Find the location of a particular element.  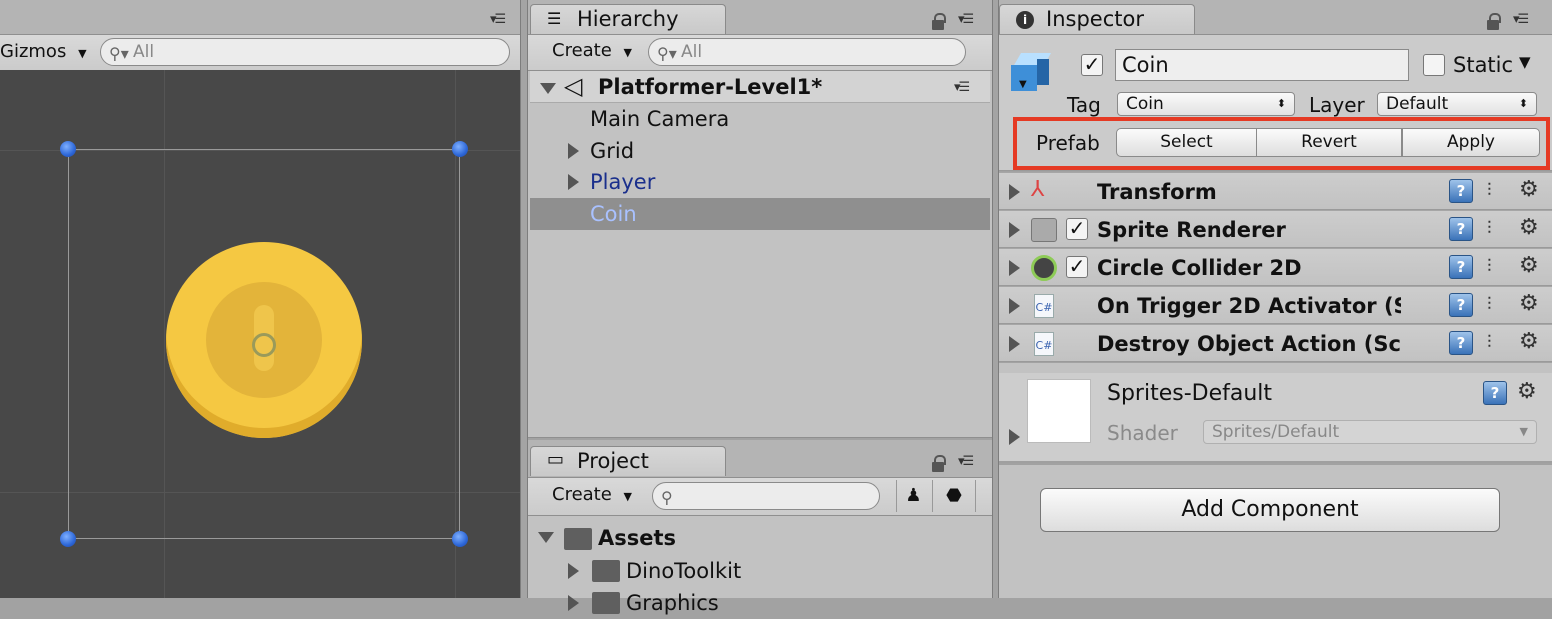

gameobject-cube-icon is located at coordinates (1032, 74).